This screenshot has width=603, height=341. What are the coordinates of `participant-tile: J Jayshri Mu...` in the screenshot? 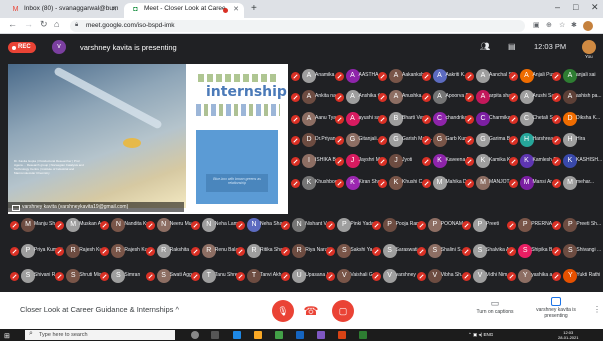 It's located at (360, 161).